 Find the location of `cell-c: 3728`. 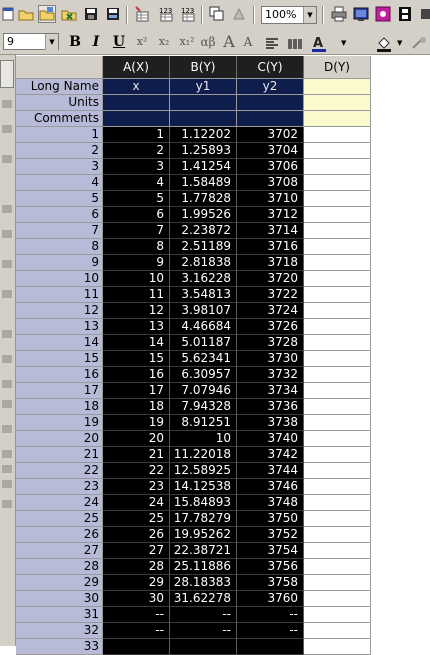

cell-c: 3728 is located at coordinates (270, 343).